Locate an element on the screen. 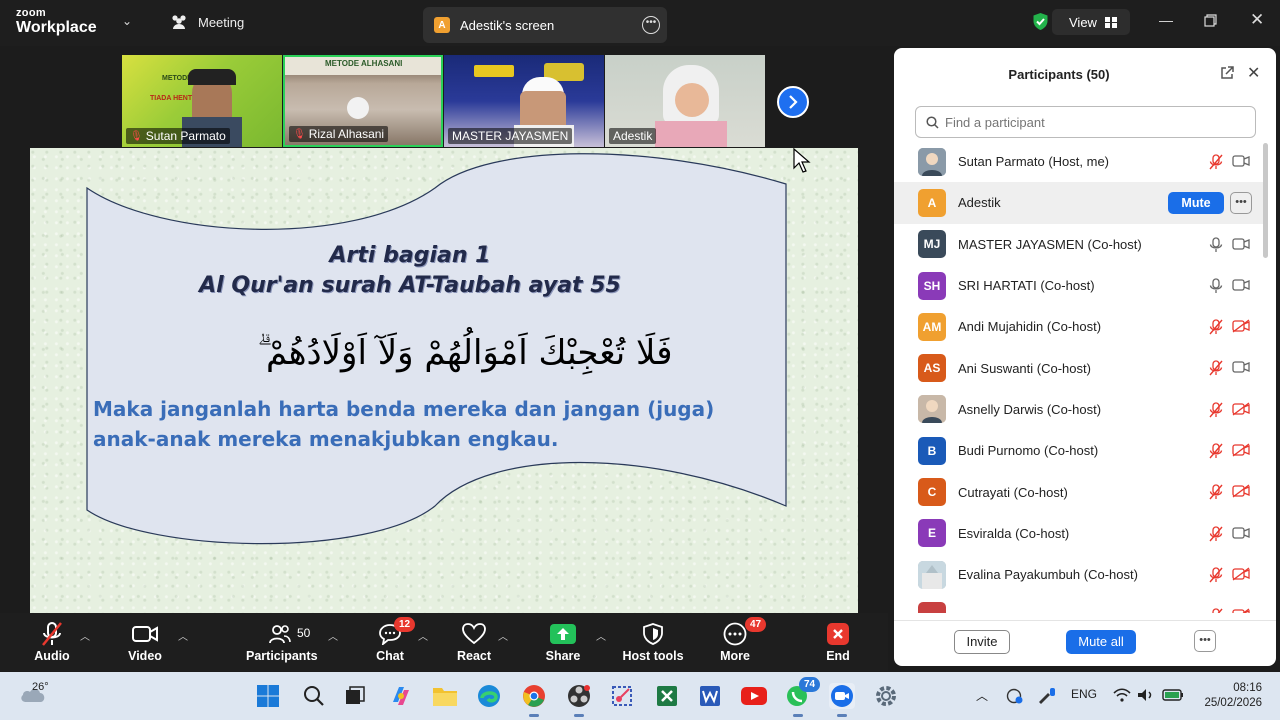 The width and height of the screenshot is (1280, 720). meeting-tab: Meeting is located at coordinates (207, 22).